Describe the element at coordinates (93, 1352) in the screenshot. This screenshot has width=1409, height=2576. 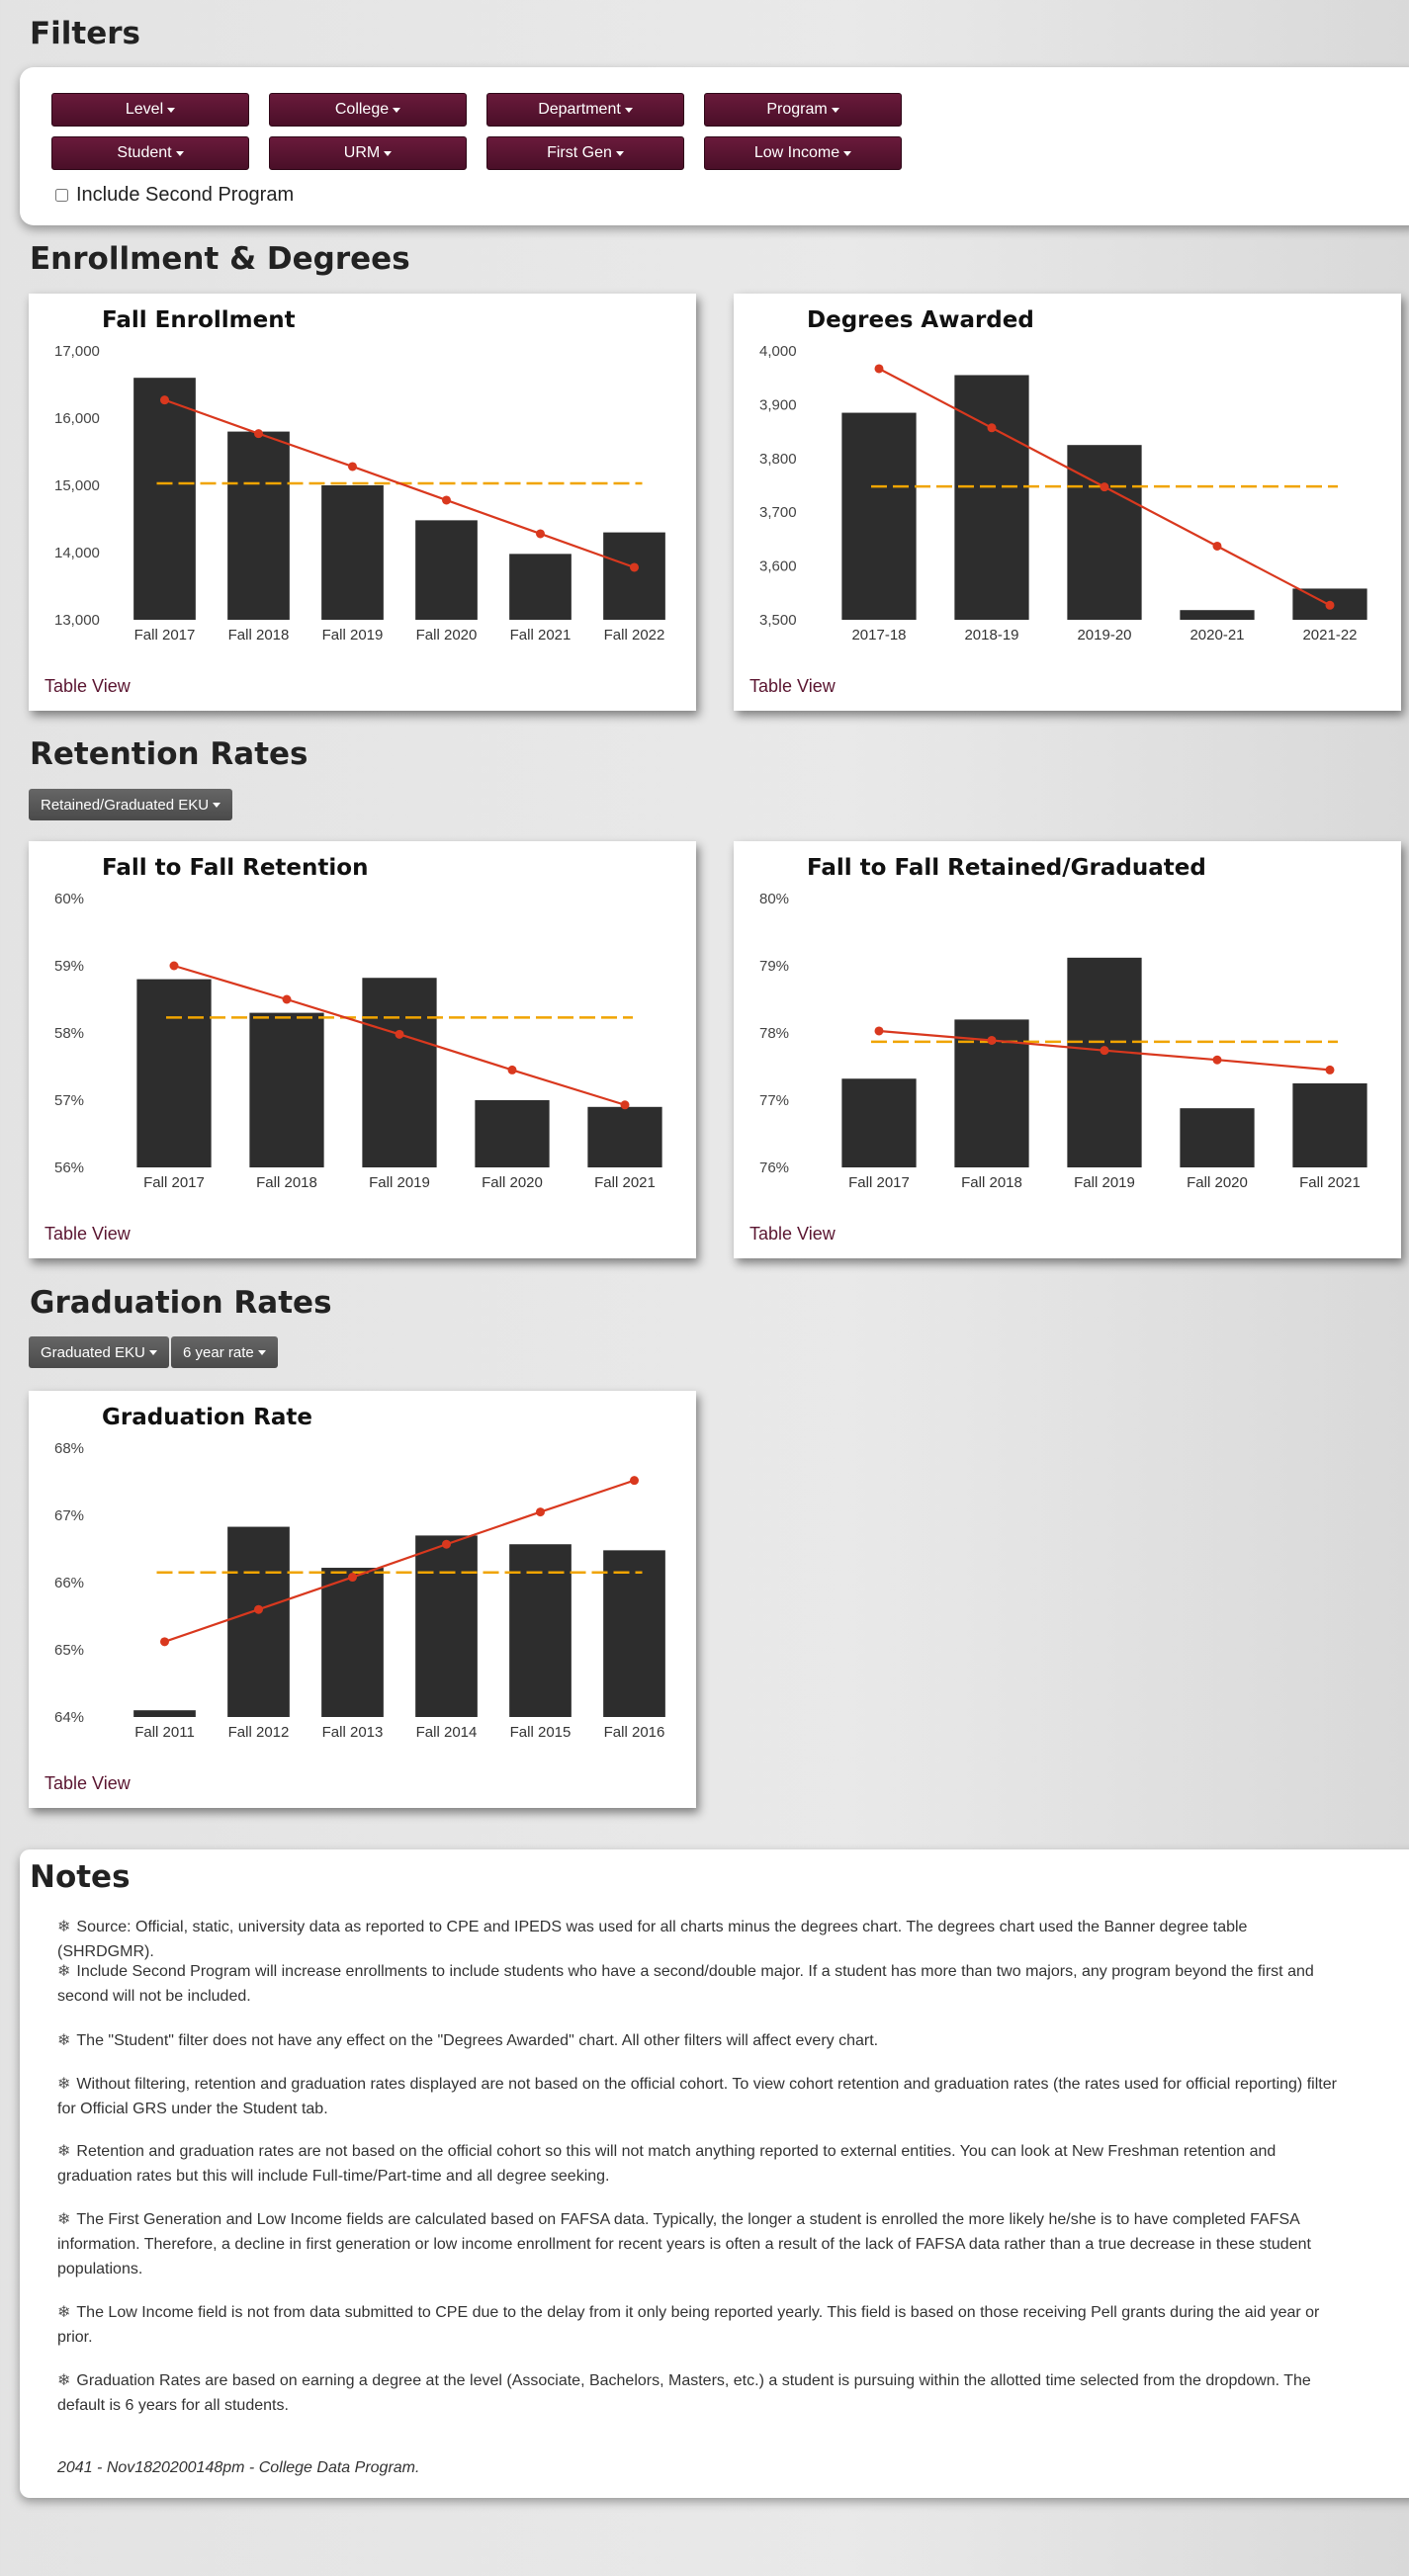
I see `graduation-type-label: Graduated EKU` at that location.